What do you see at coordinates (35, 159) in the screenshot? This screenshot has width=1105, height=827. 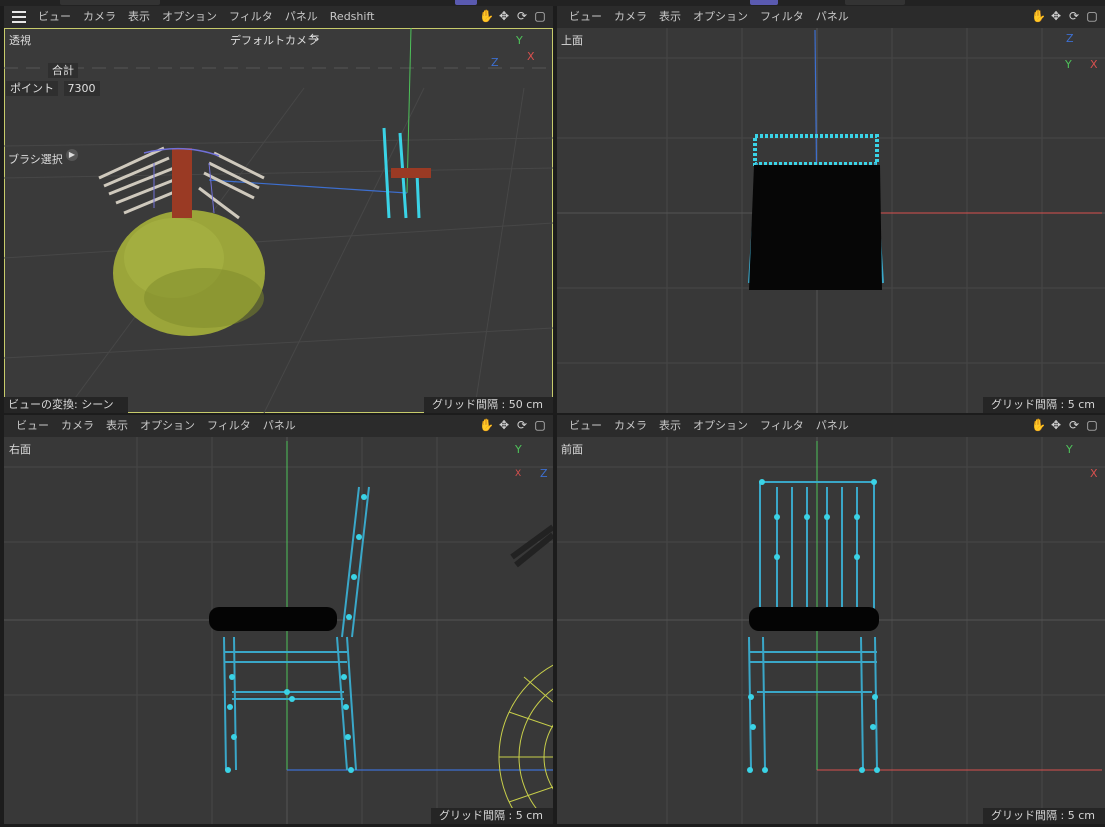 I see `brush-select-label: ブラシ選択` at bounding box center [35, 159].